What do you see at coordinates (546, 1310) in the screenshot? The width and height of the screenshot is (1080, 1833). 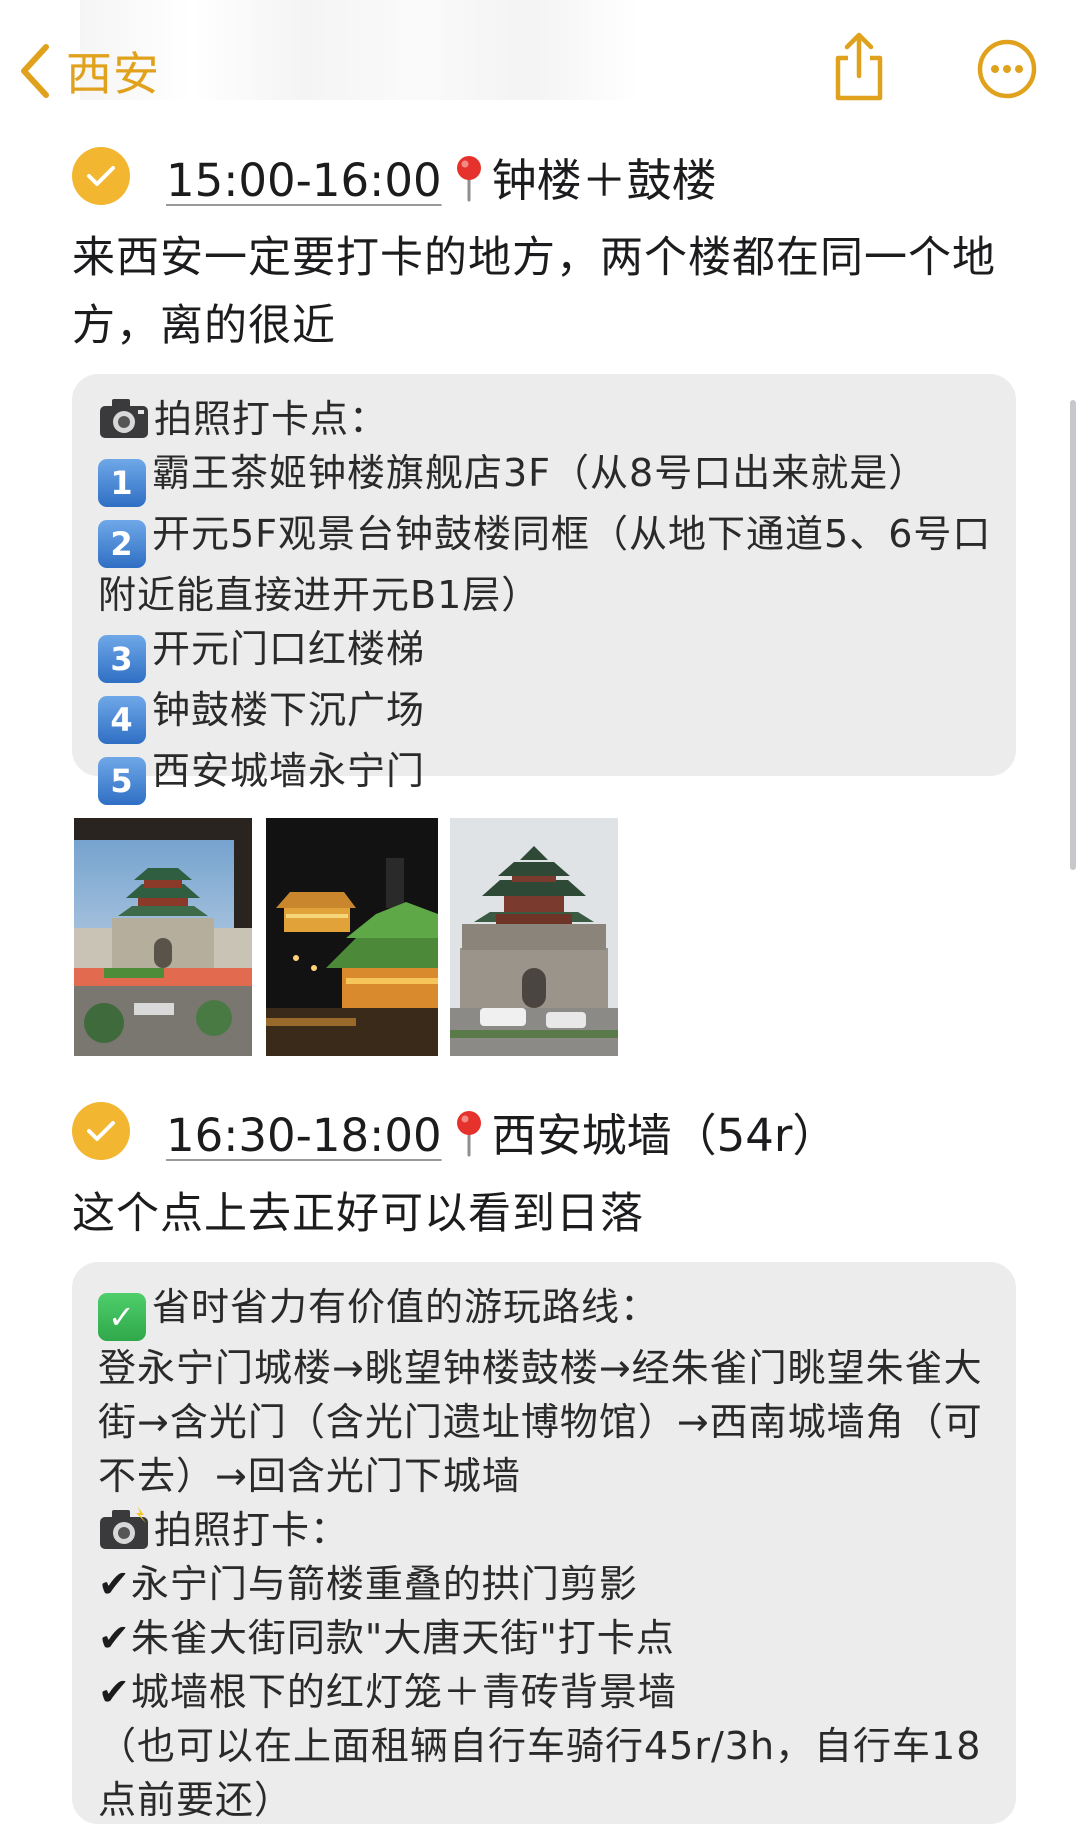 I see `route-heading: ✓ 省时省力有价值的游玩路线：` at bounding box center [546, 1310].